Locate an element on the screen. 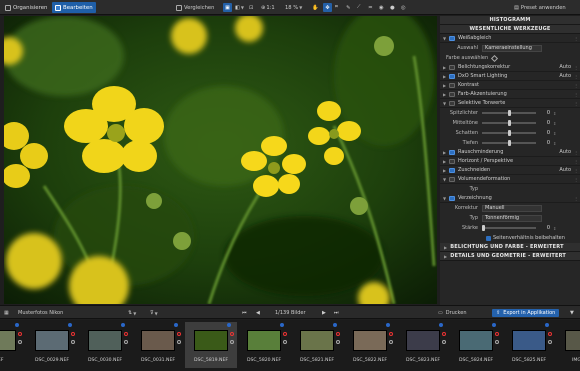  keep-ratio-checkbox is located at coordinates (488, 238).